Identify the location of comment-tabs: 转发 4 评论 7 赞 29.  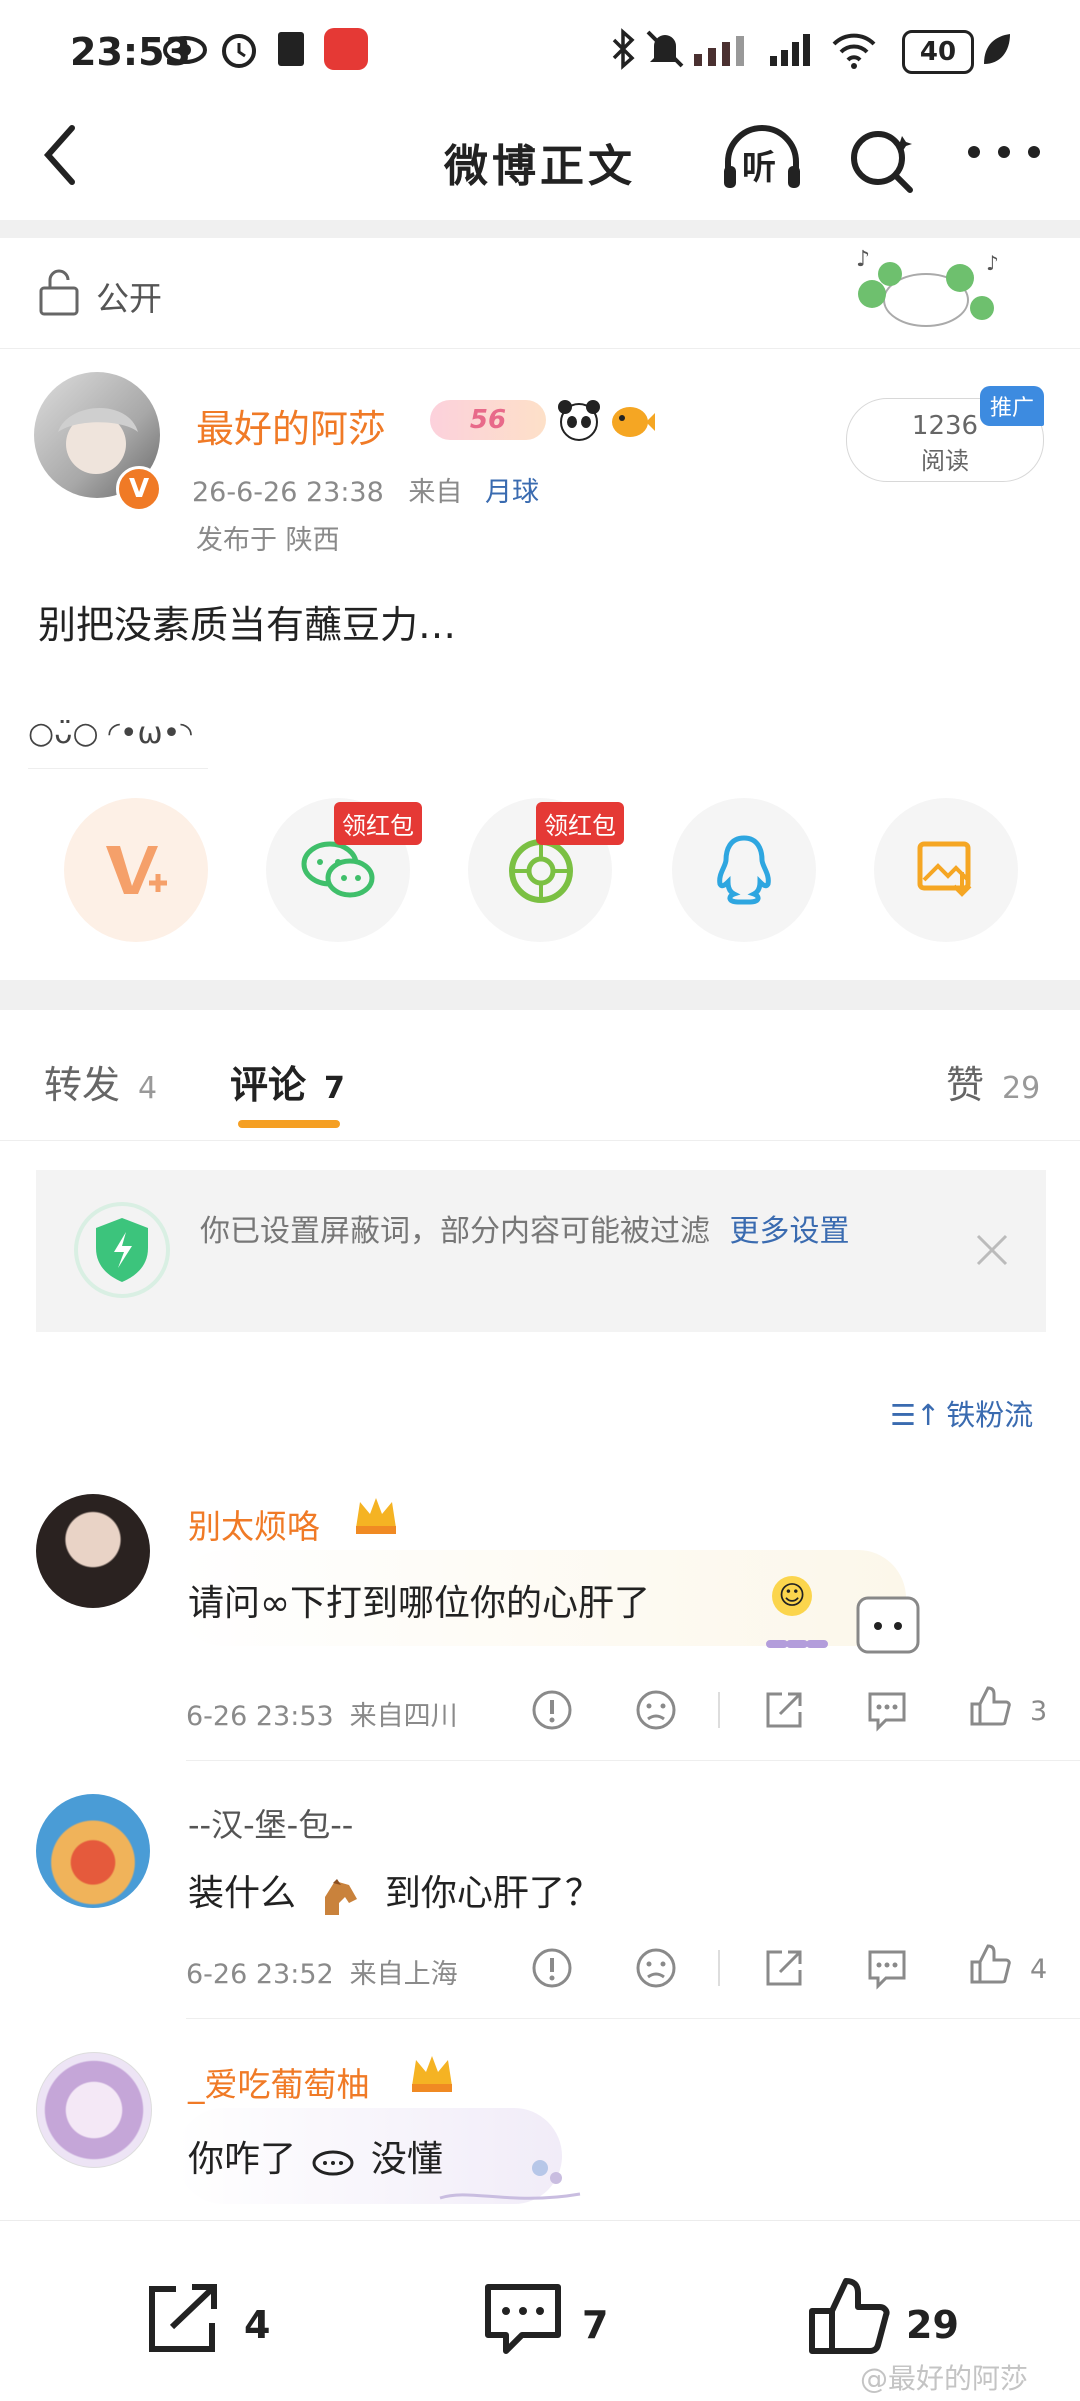
(540, 1075).